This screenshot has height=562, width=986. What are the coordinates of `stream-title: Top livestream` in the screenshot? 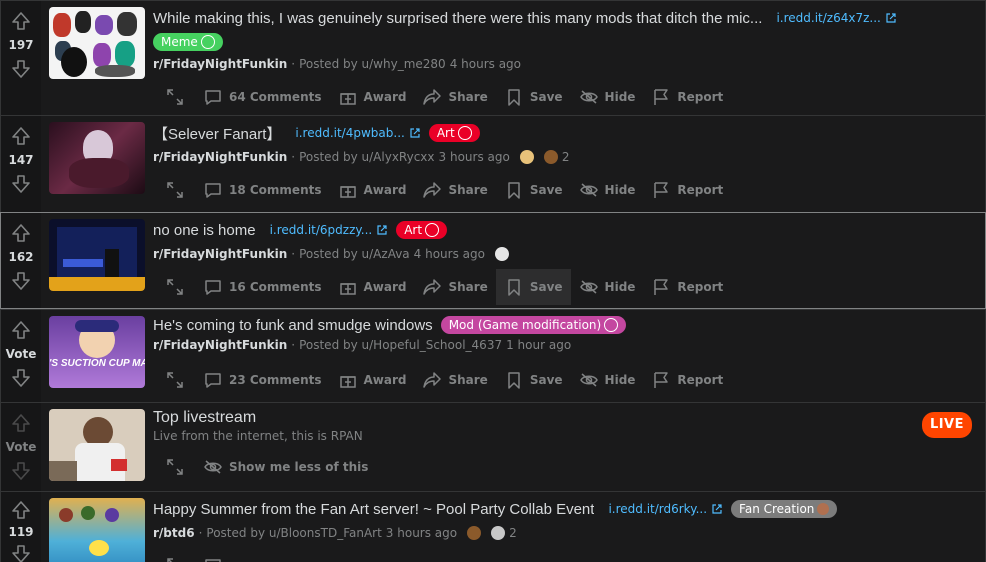 It's located at (204, 418).